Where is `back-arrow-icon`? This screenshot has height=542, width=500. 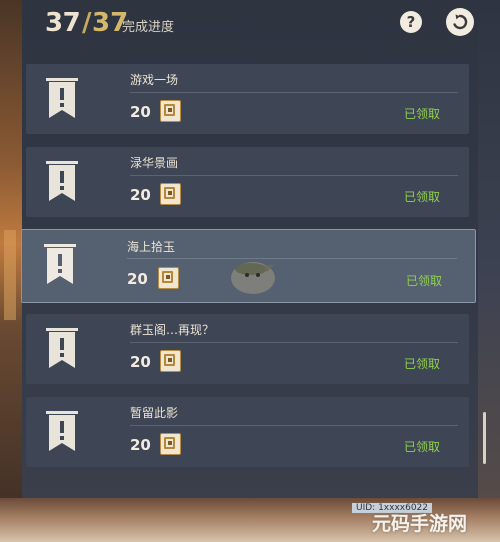
back-arrow-icon is located at coordinates (460, 22).